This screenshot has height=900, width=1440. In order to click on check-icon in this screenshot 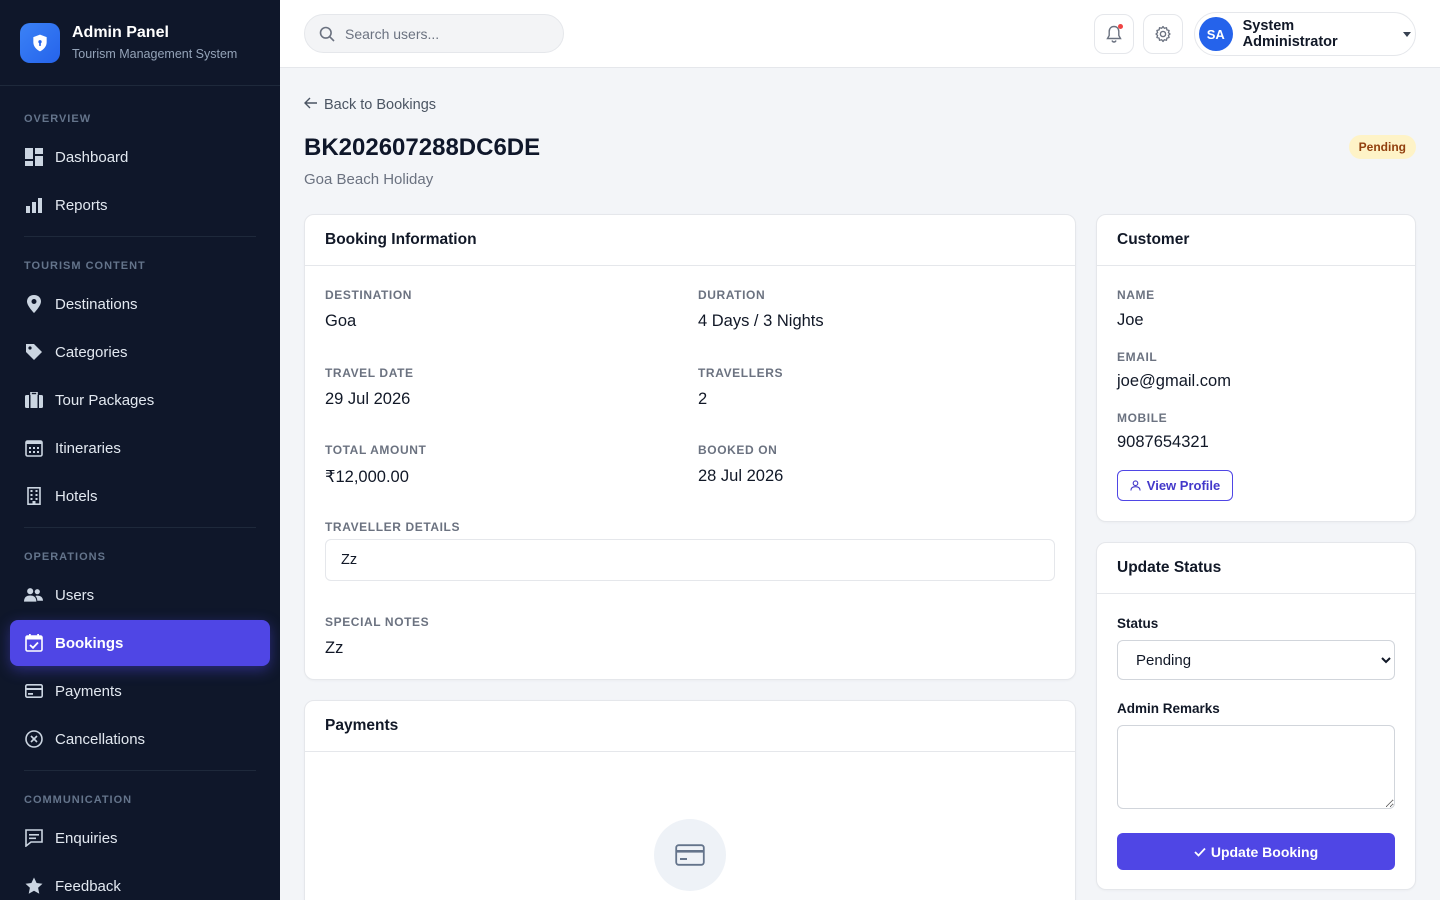, I will do `click(1200, 852)`.